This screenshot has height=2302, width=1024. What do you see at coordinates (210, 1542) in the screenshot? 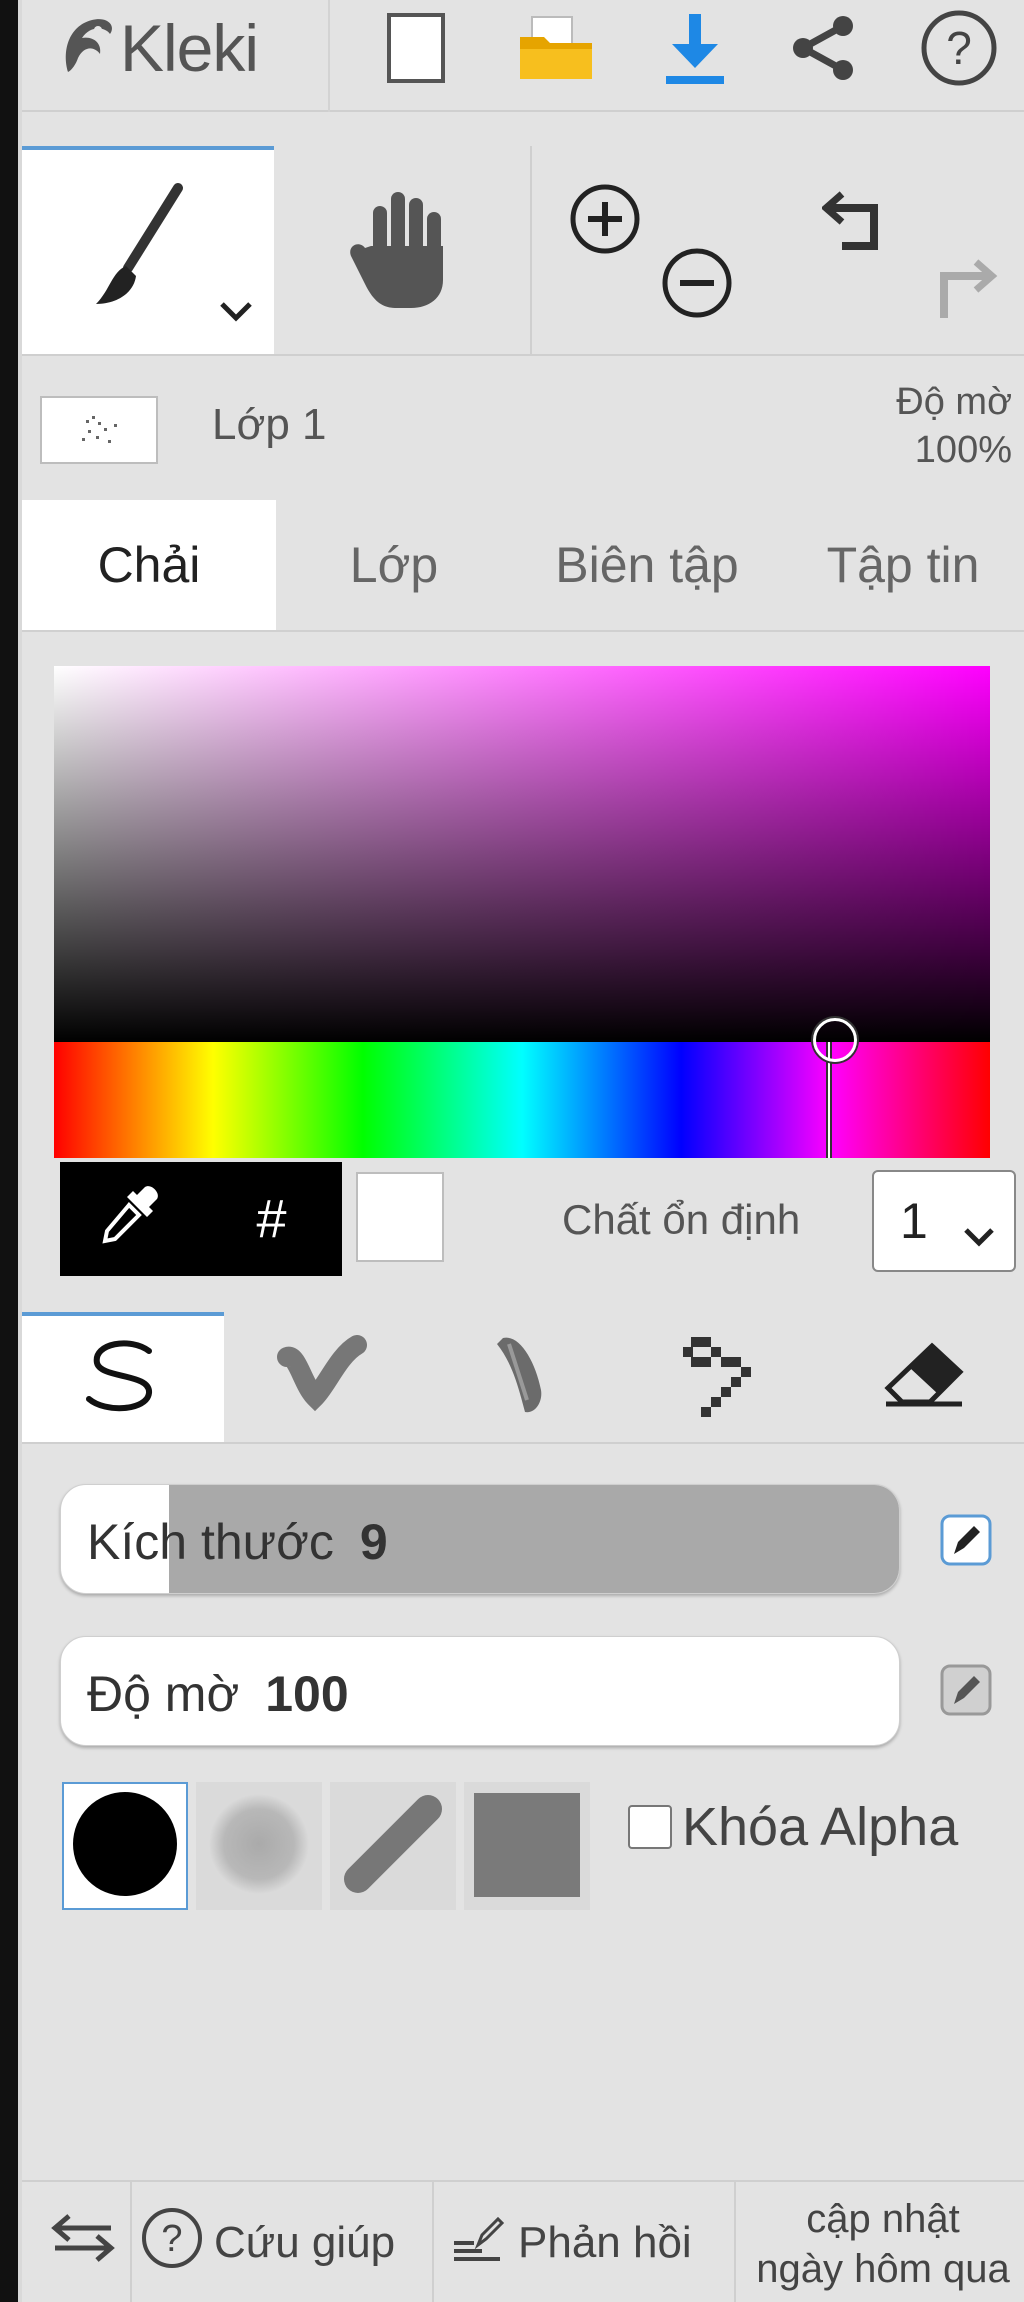
I see `size-label: Kích thước` at bounding box center [210, 1542].